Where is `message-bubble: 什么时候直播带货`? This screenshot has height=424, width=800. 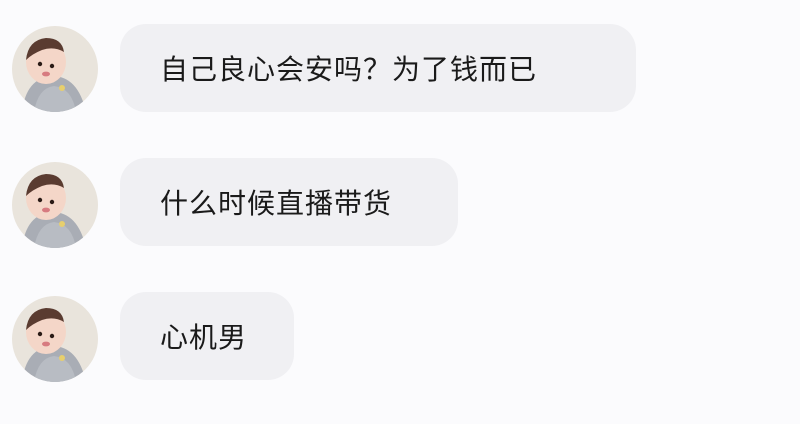 message-bubble: 什么时候直播带货 is located at coordinates (289, 202).